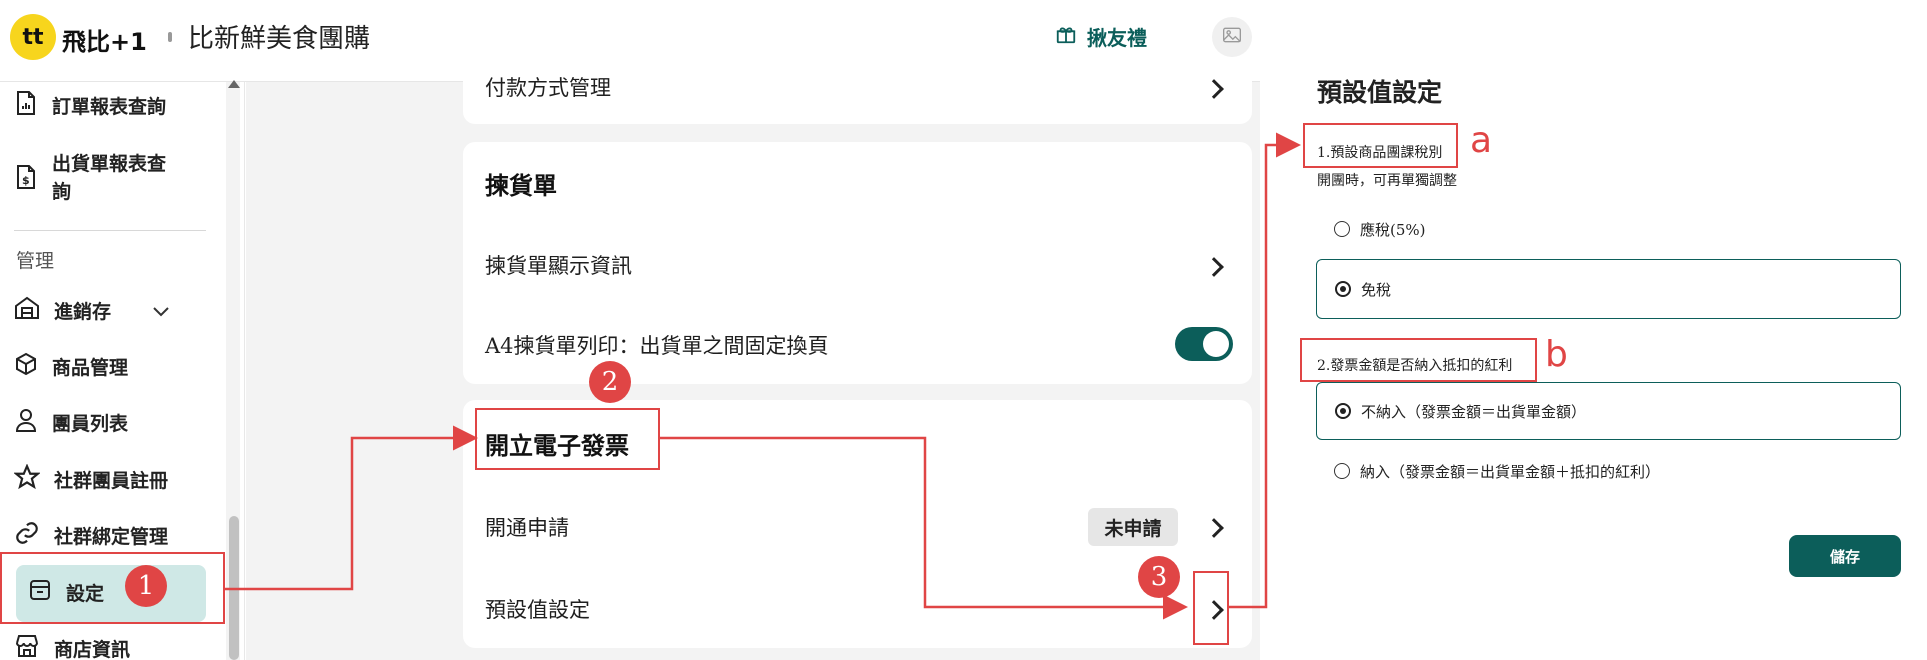 This screenshot has height=660, width=1927. I want to click on annotation-box-bonus-label, so click(1418, 360).